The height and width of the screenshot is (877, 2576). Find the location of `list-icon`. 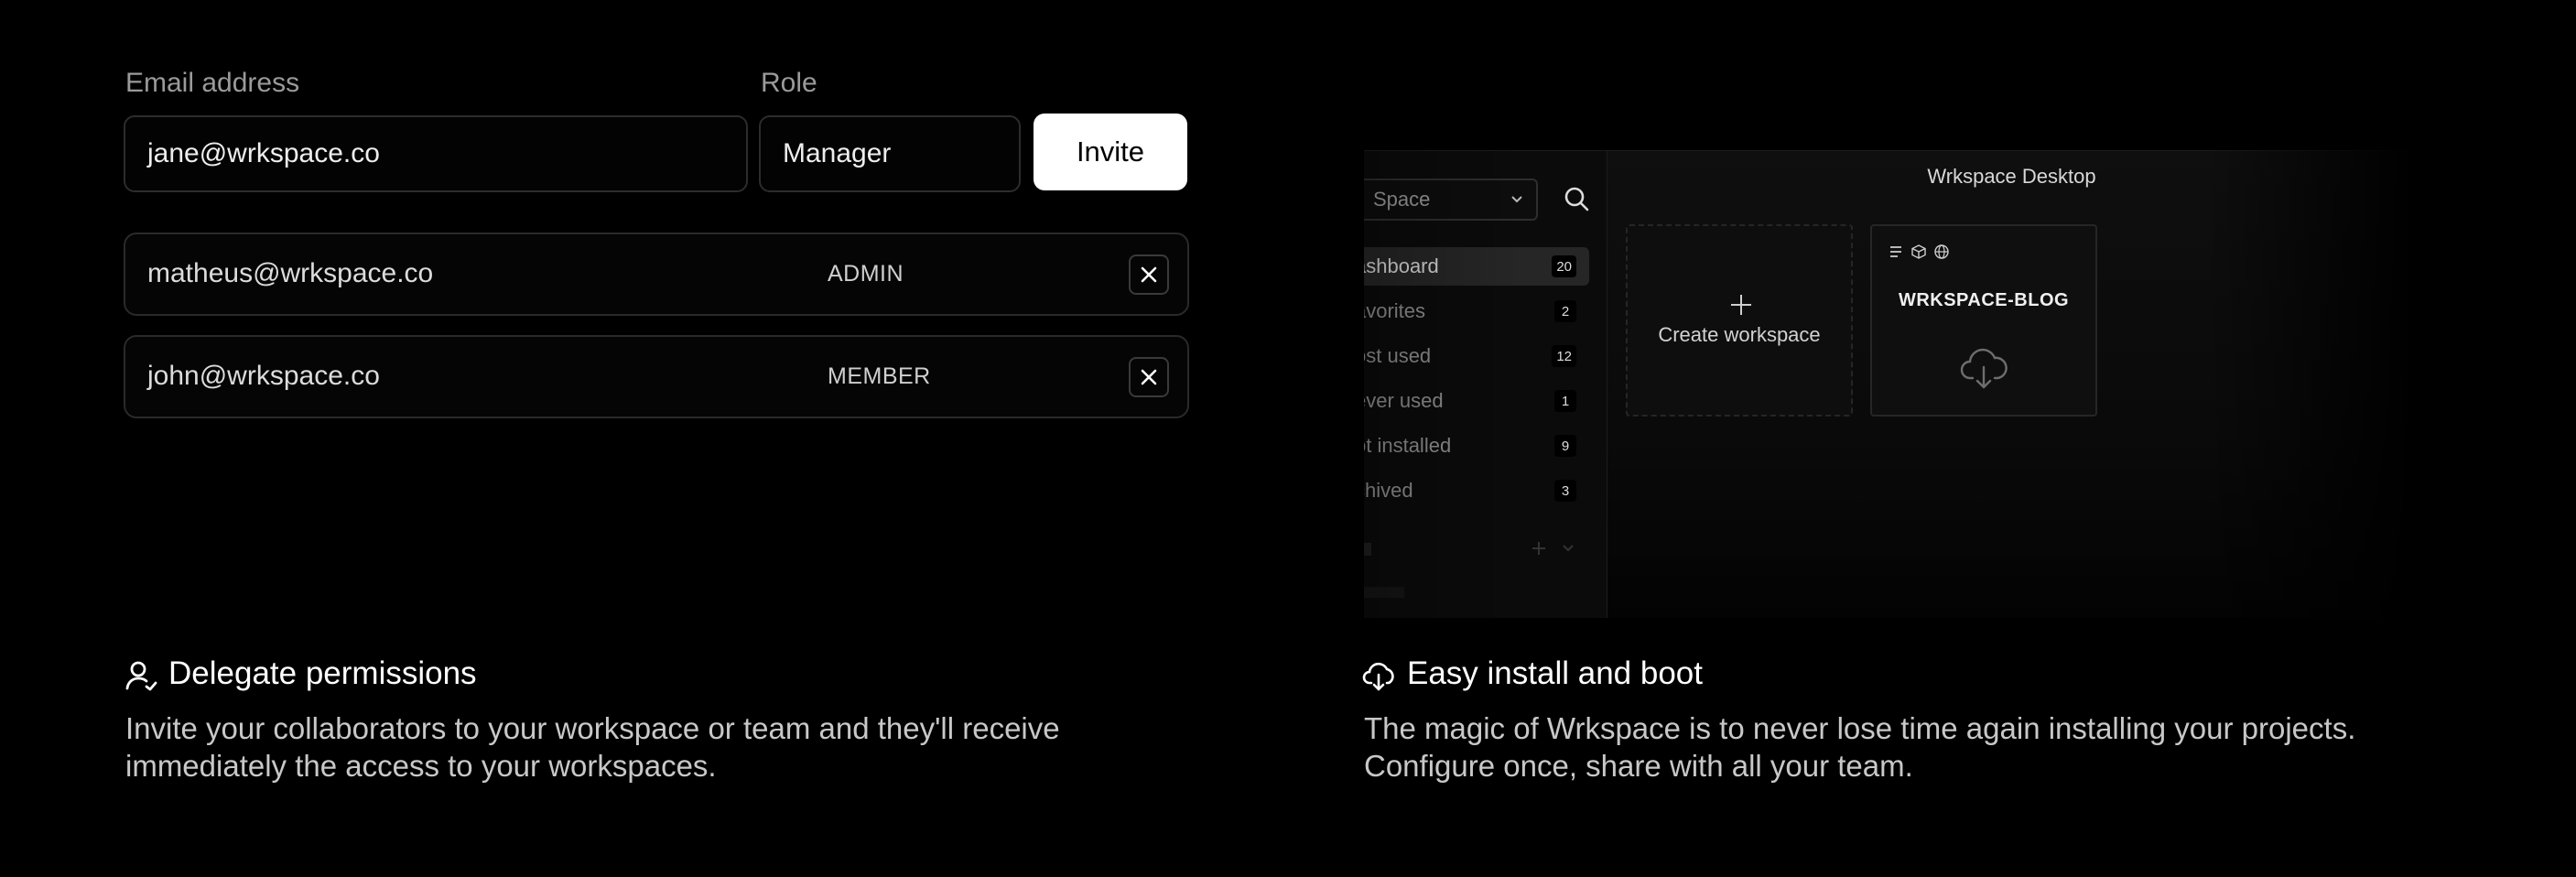

list-icon is located at coordinates (1896, 251).